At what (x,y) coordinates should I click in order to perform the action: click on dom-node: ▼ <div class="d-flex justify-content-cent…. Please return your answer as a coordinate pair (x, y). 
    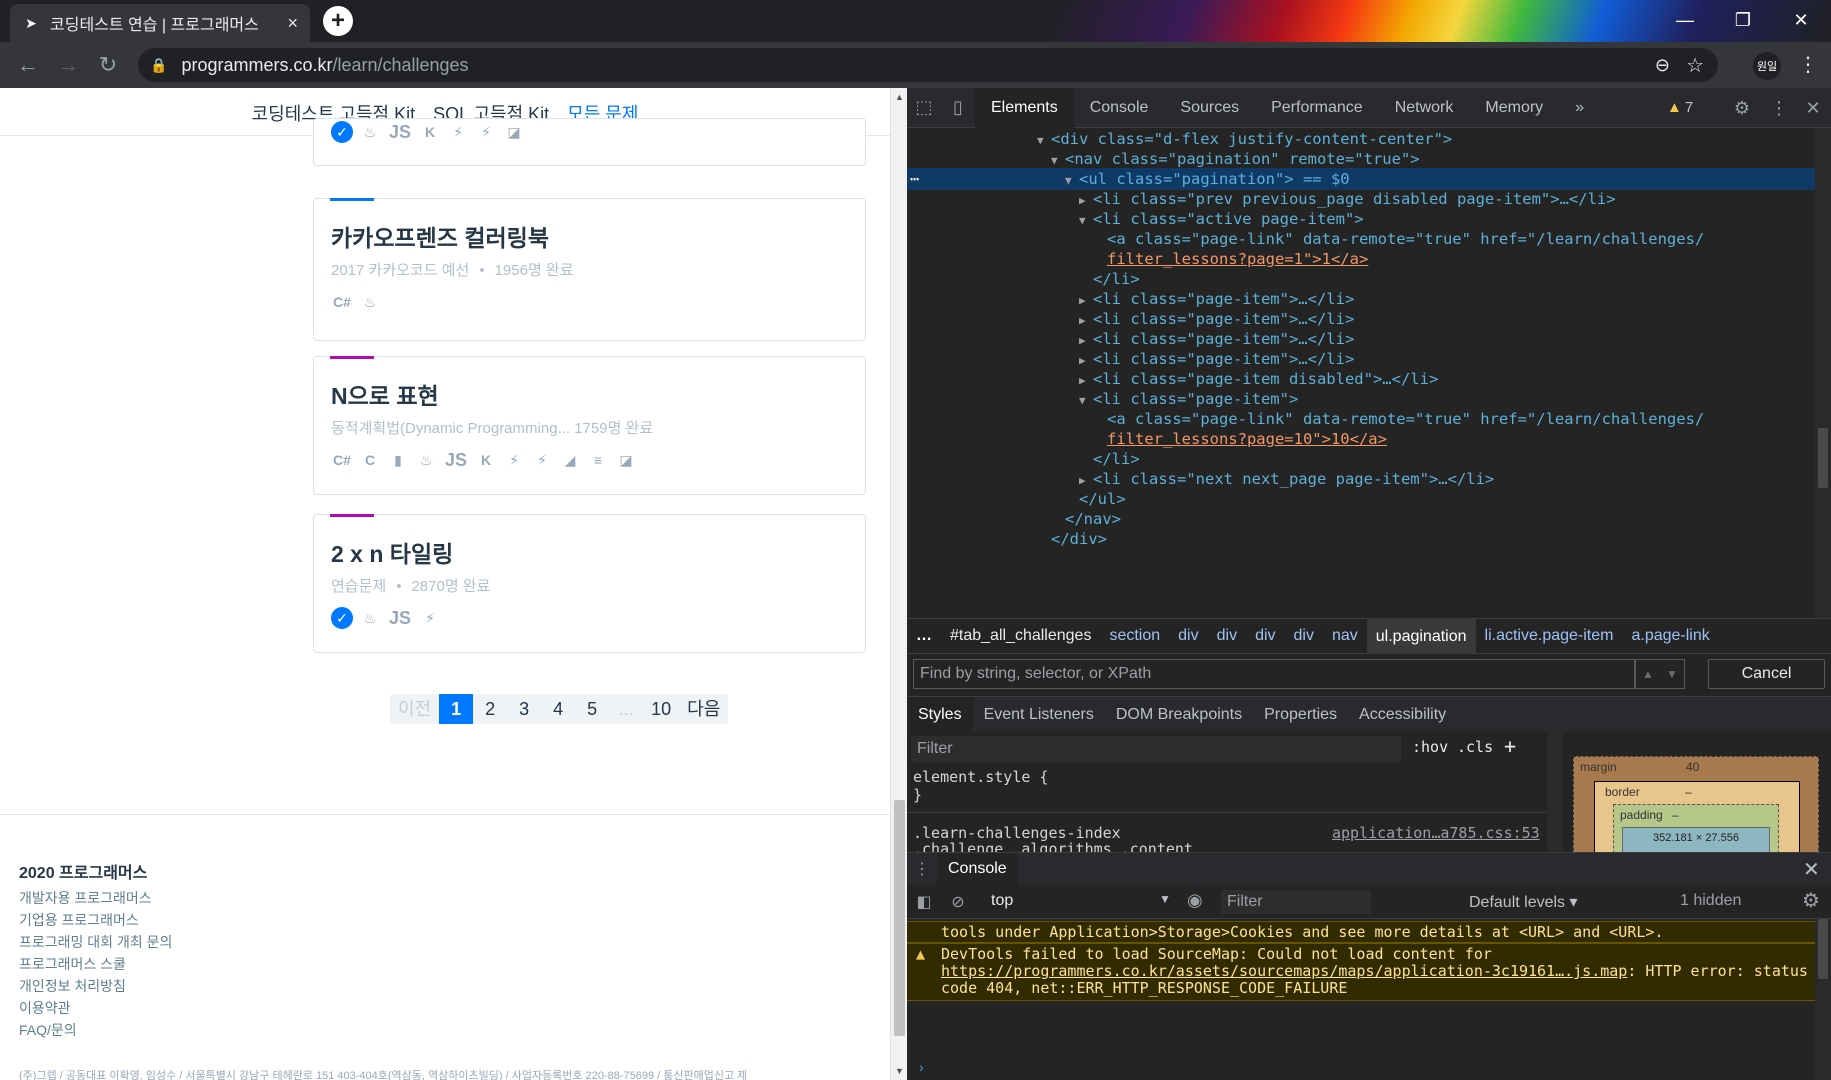
    Looking at the image, I should click on (1244, 139).